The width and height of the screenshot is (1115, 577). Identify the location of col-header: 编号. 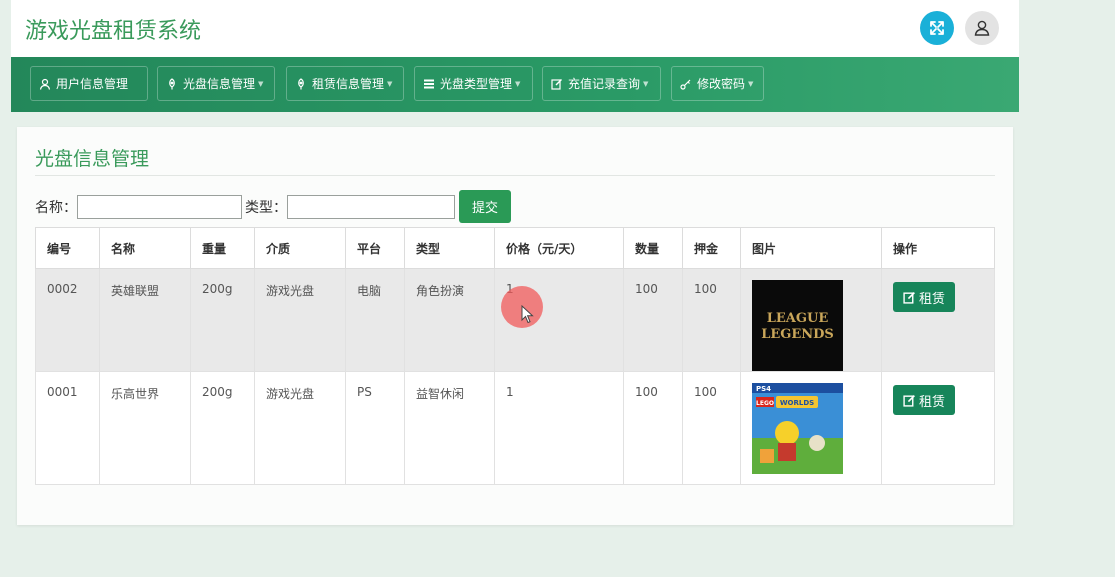
(67, 248).